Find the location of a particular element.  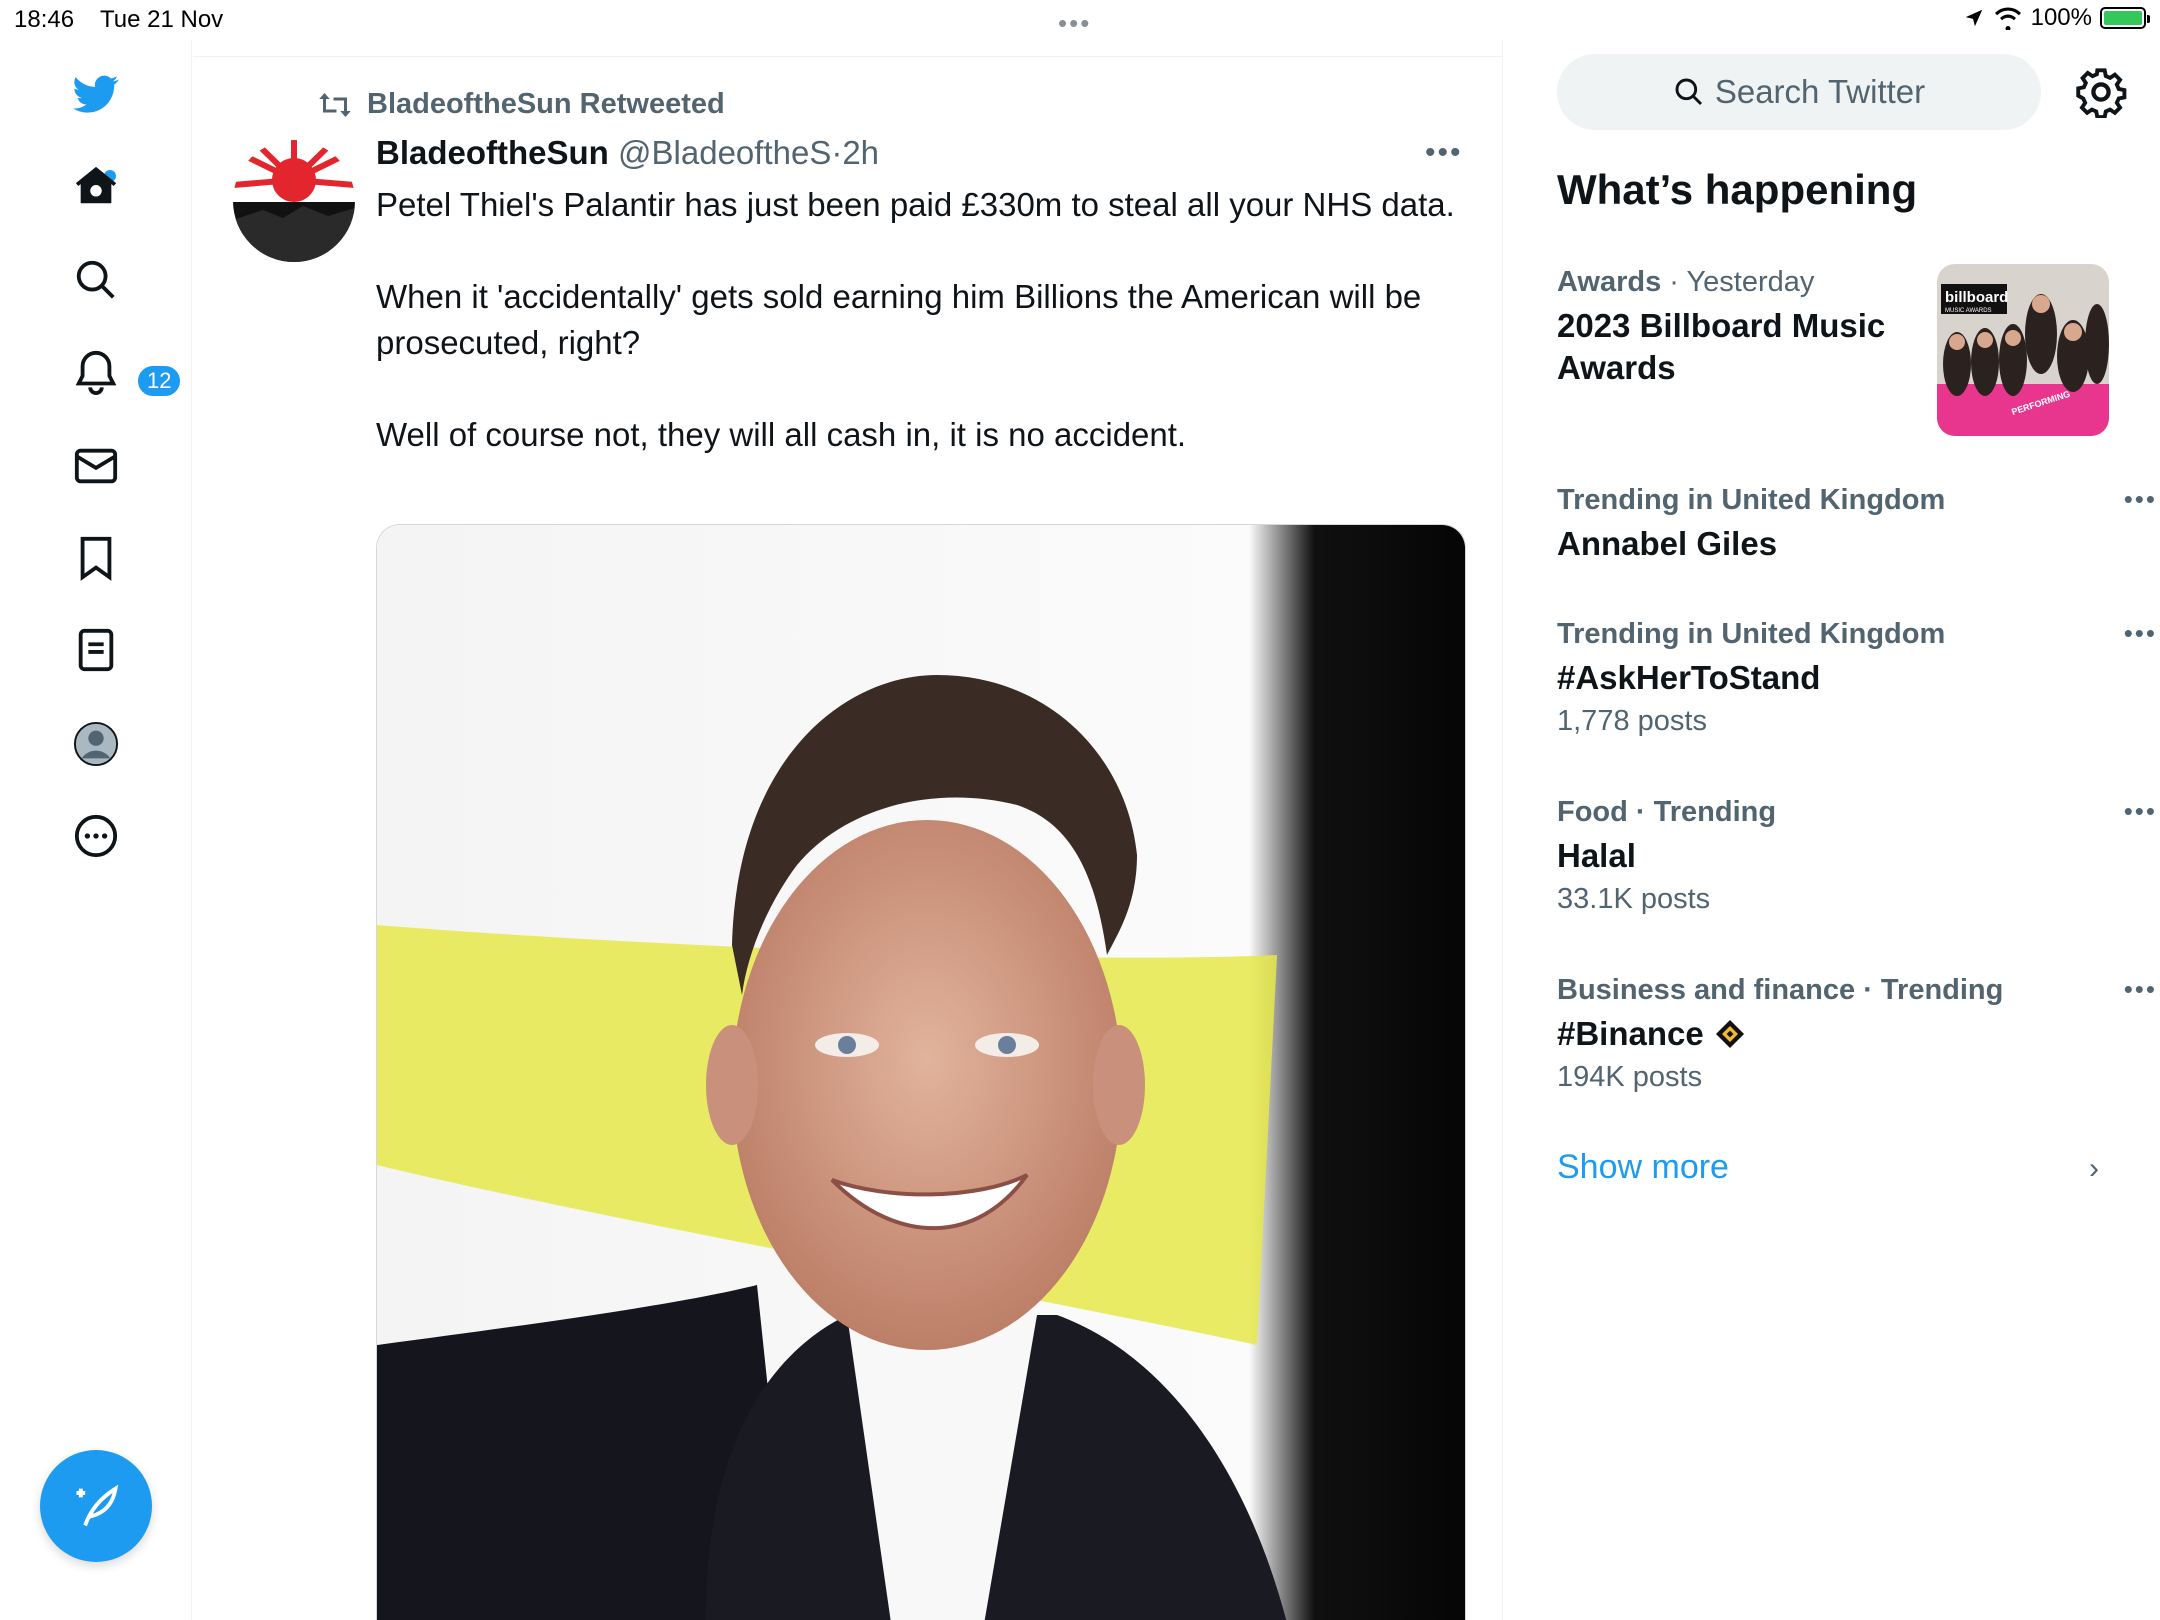

bookmark-icon is located at coordinates (96, 558).